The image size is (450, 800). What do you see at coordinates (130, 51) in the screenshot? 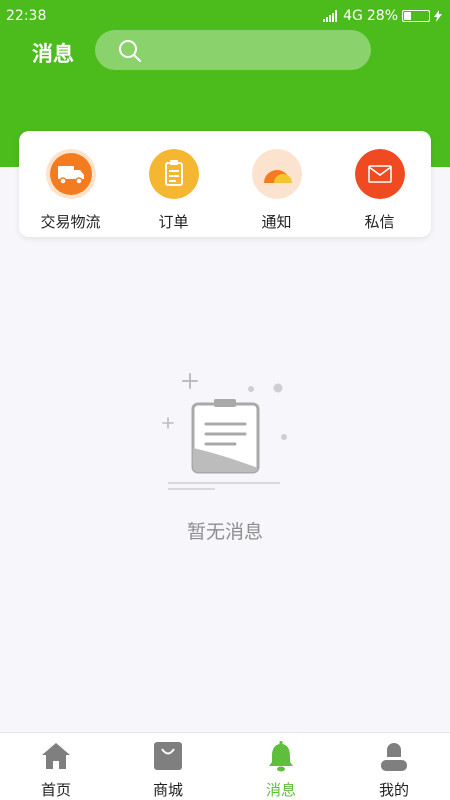
I see `search-icon` at bounding box center [130, 51].